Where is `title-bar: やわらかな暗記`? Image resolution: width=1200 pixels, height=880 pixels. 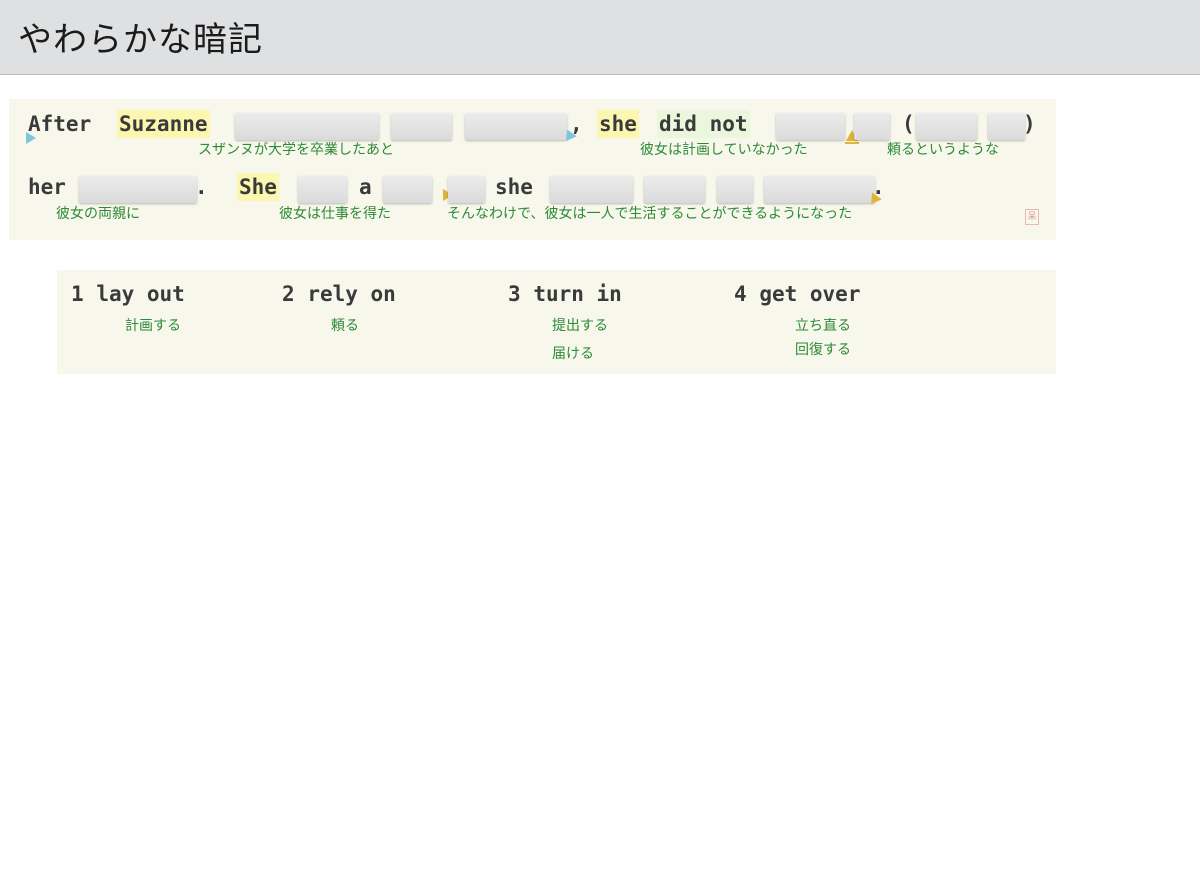 title-bar: やわらかな暗記 is located at coordinates (600, 37).